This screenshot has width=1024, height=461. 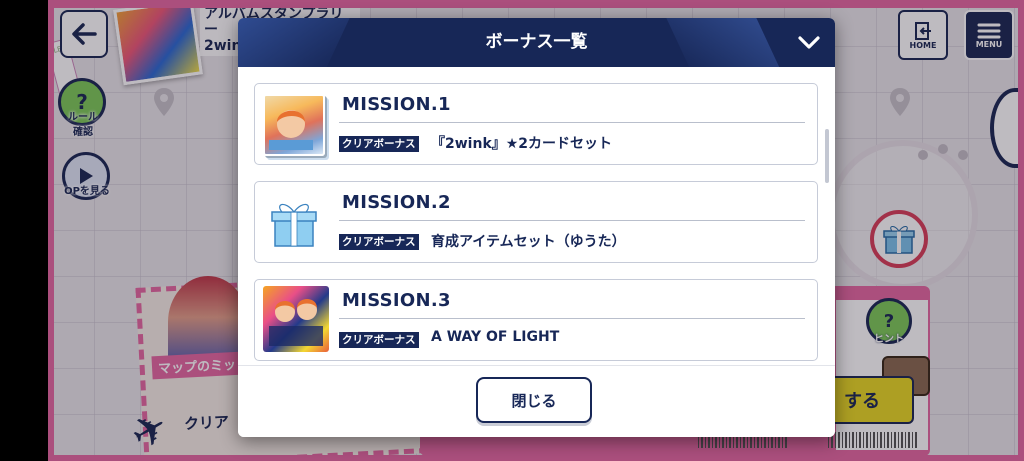 I want to click on gift-icon, so click(x=294, y=225).